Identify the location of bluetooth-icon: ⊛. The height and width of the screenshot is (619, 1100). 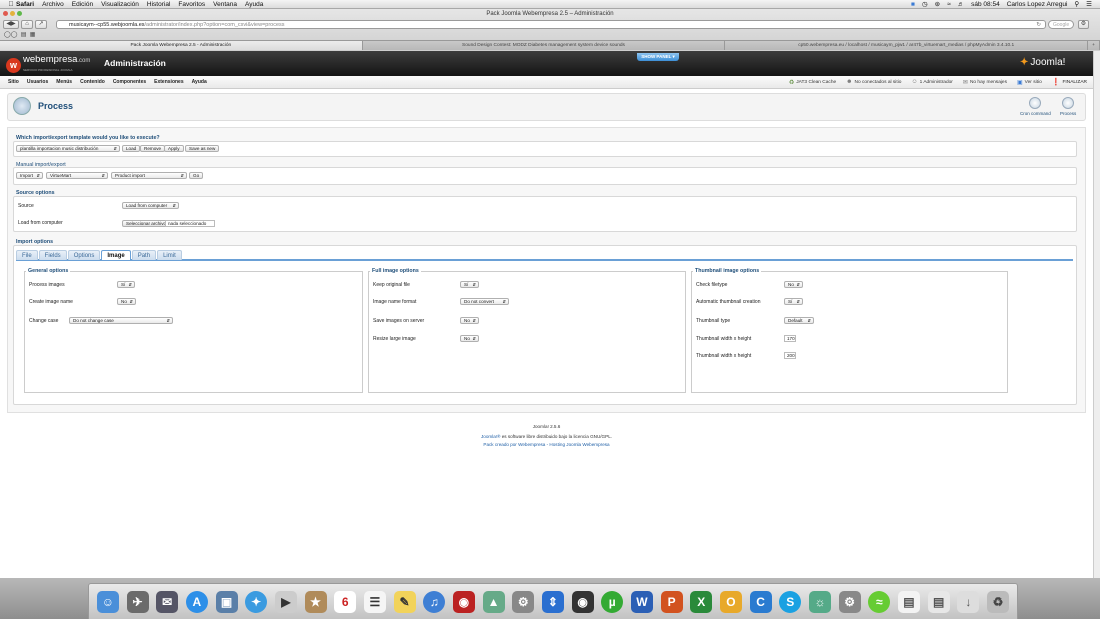
(937, 4).